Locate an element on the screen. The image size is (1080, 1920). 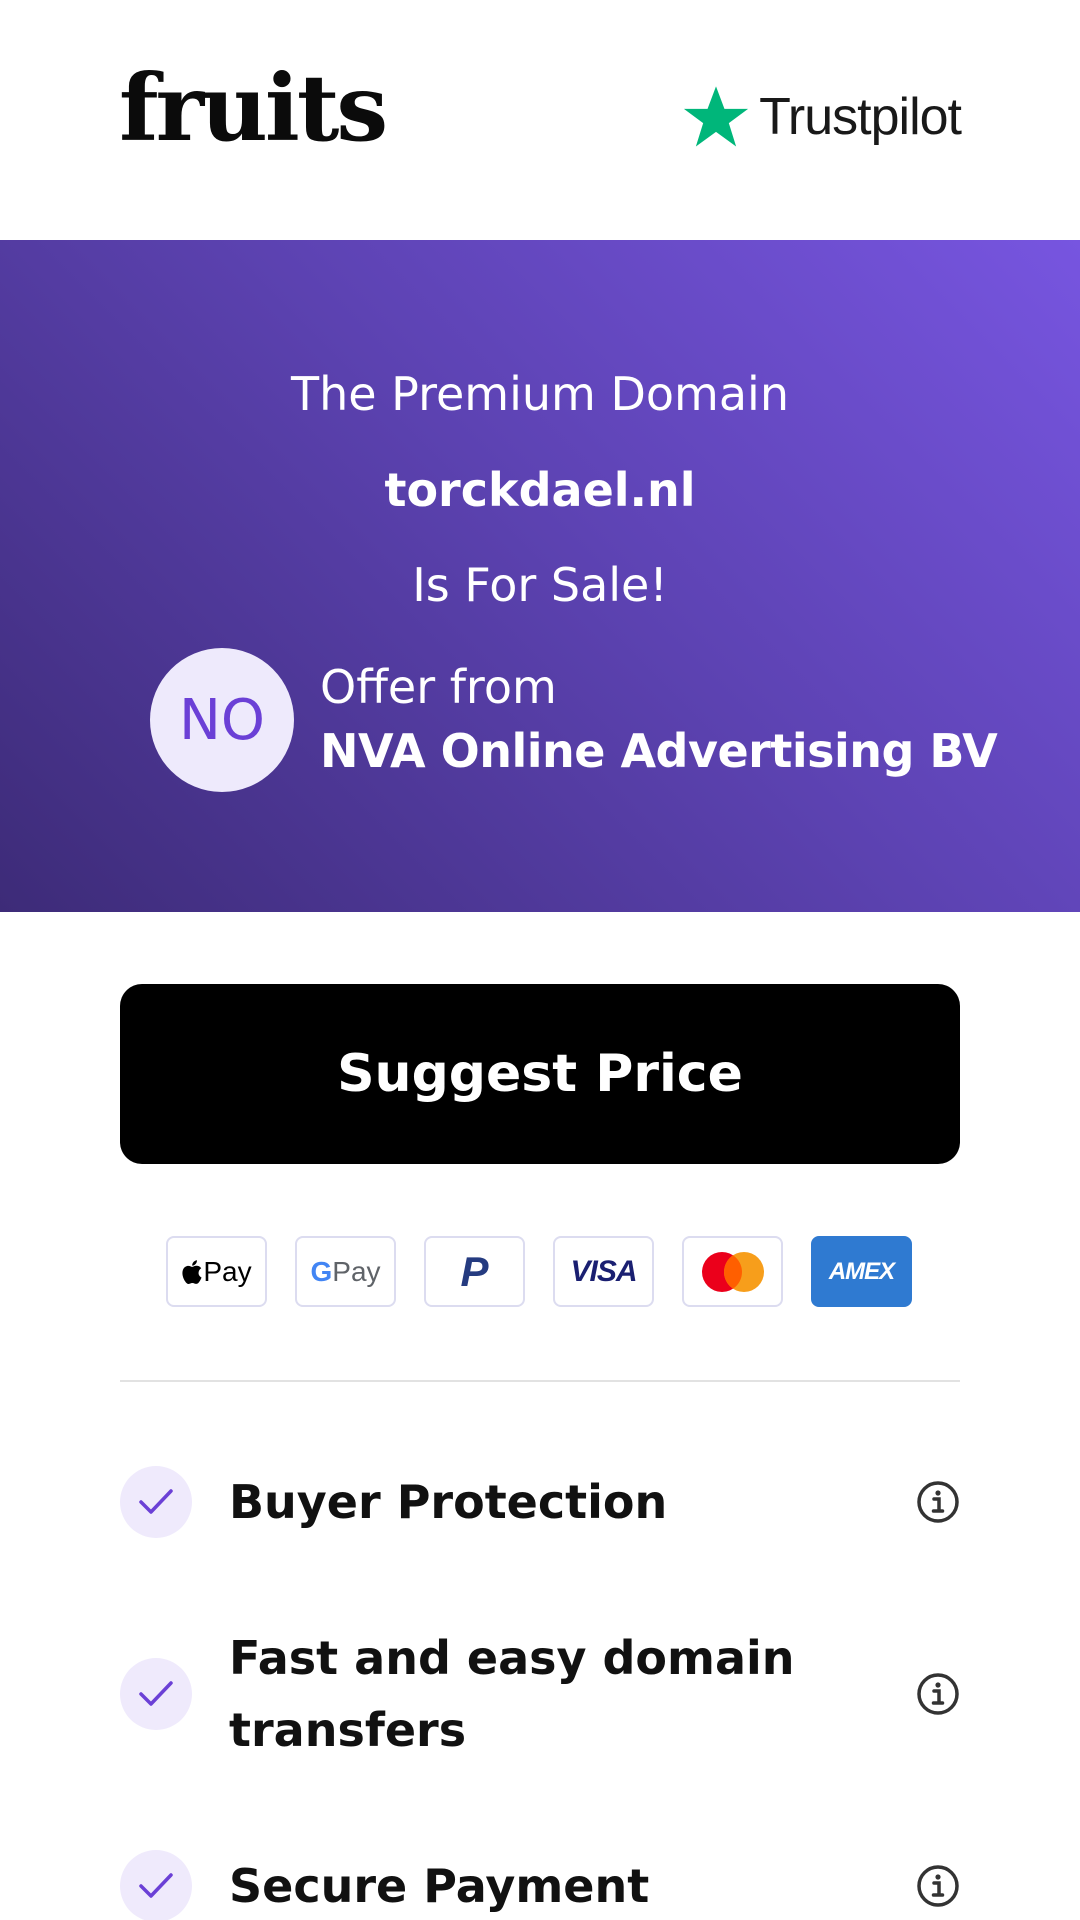
fruits-logo: fruits is located at coordinates (253, 108).